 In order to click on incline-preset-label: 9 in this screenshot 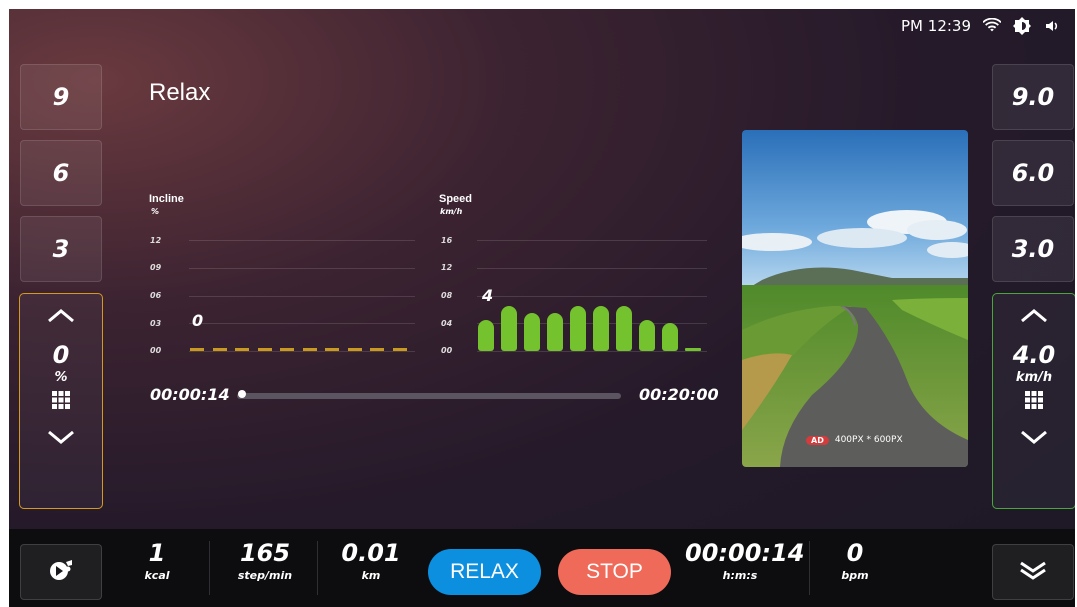, I will do `click(61, 97)`.